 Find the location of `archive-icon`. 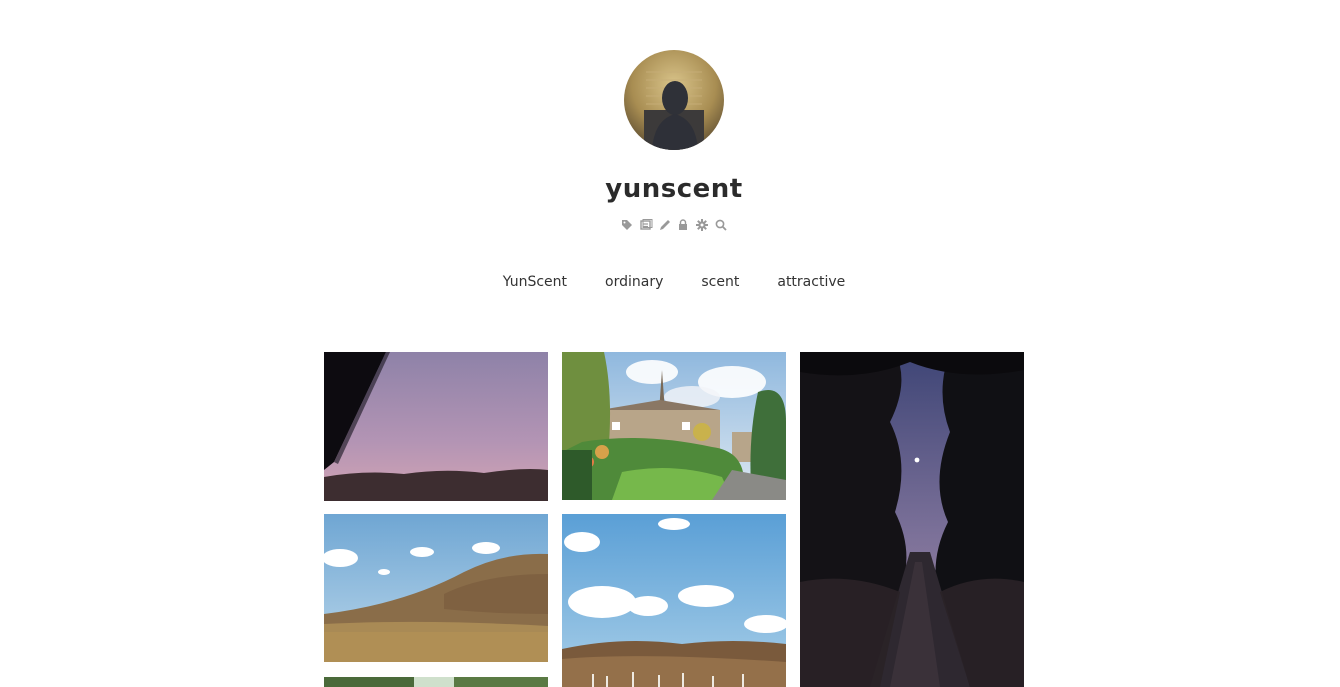

archive-icon is located at coordinates (646, 225).